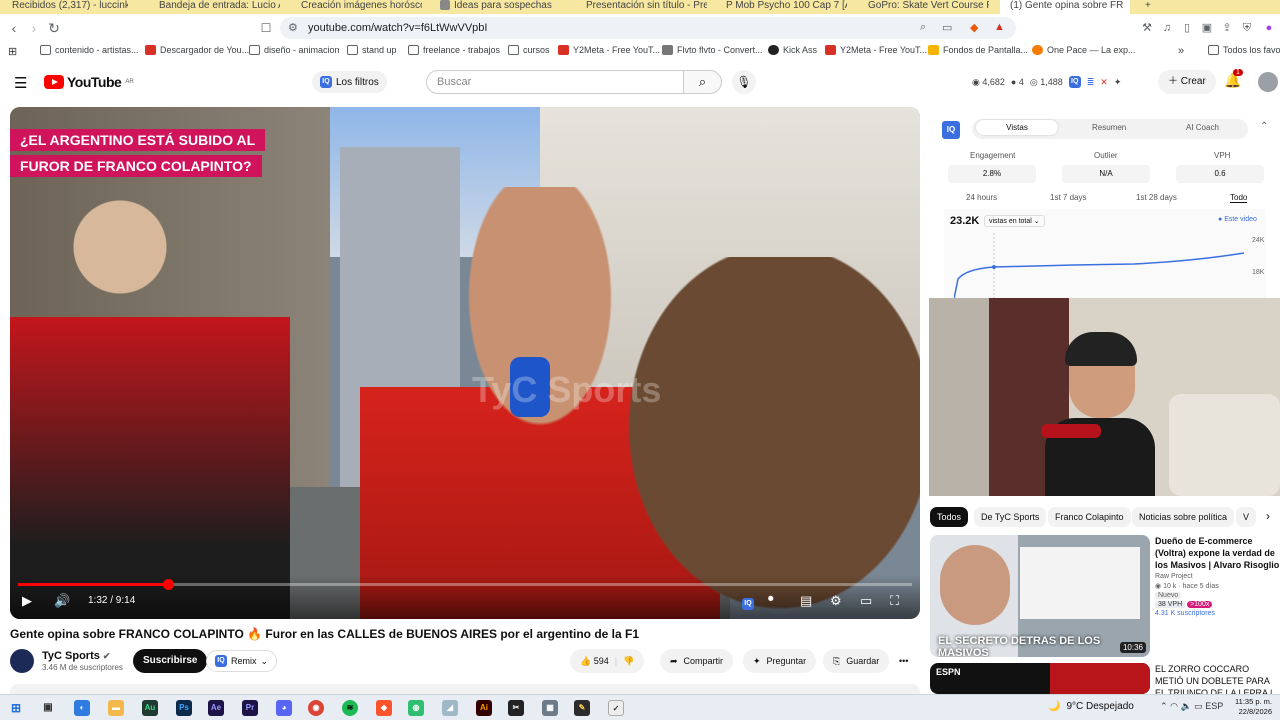 This screenshot has height=720, width=1280. Describe the element at coordinates (450, 708) in the screenshot. I see `app-icon: ◢` at that location.